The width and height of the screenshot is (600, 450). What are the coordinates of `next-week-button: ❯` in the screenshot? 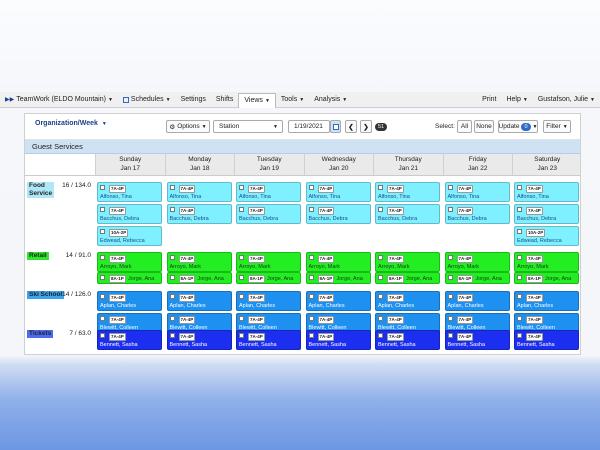 It's located at (366, 126).